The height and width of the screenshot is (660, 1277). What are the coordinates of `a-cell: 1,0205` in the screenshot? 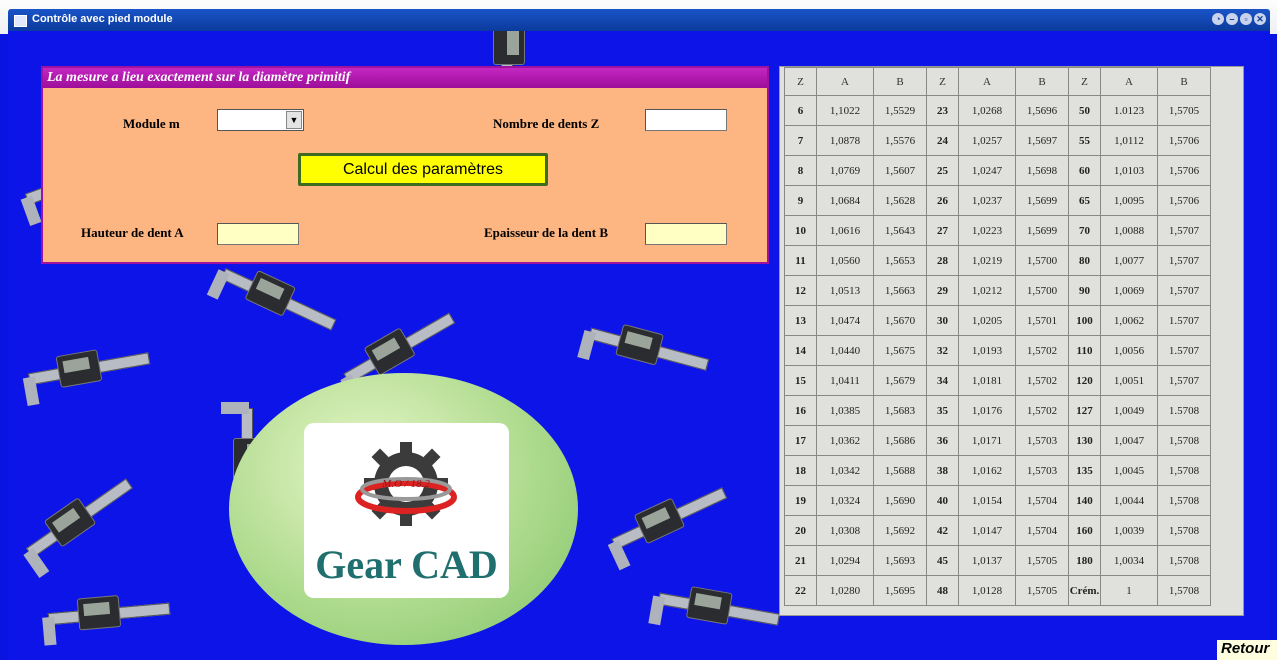 It's located at (987, 320).